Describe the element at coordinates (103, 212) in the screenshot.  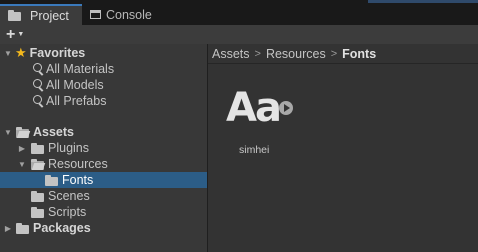
I see `tree-item-scripts: Scripts` at that location.